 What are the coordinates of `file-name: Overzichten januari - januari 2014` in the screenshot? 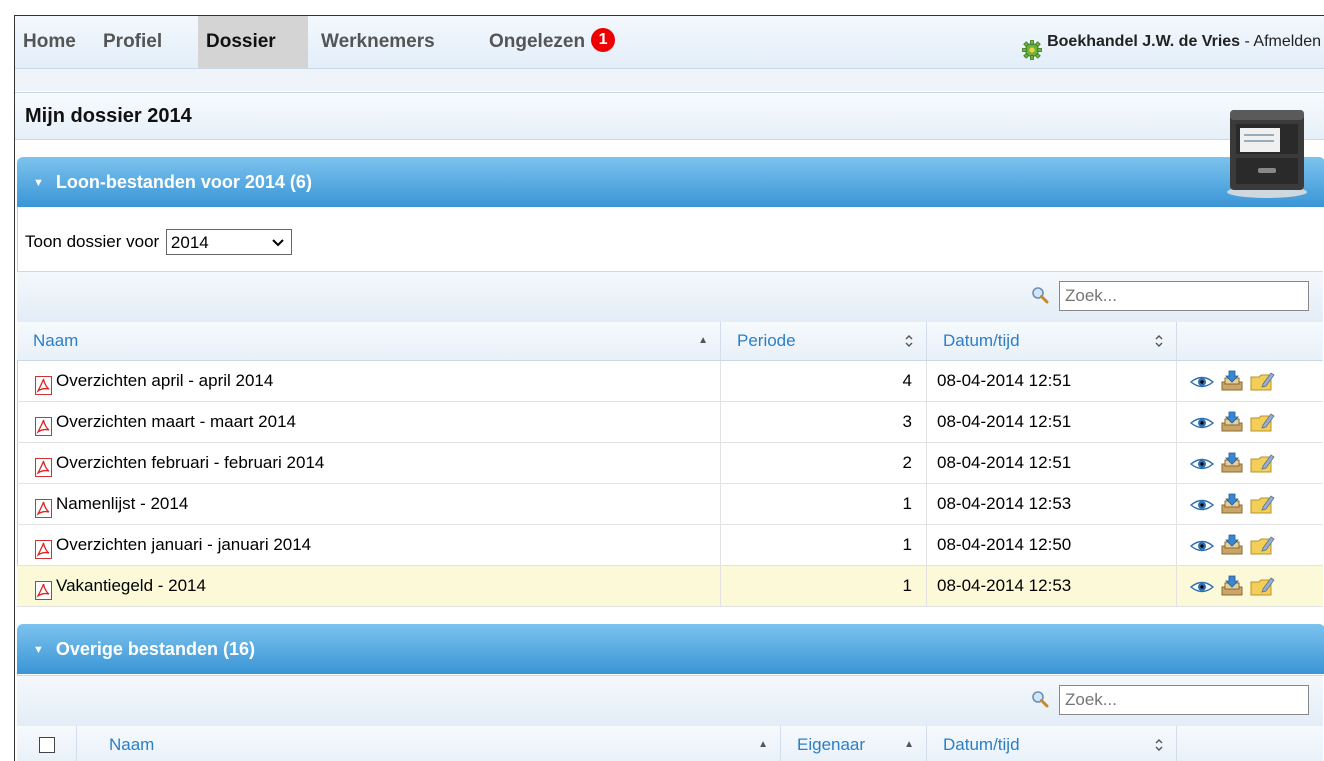 It's located at (183, 544).